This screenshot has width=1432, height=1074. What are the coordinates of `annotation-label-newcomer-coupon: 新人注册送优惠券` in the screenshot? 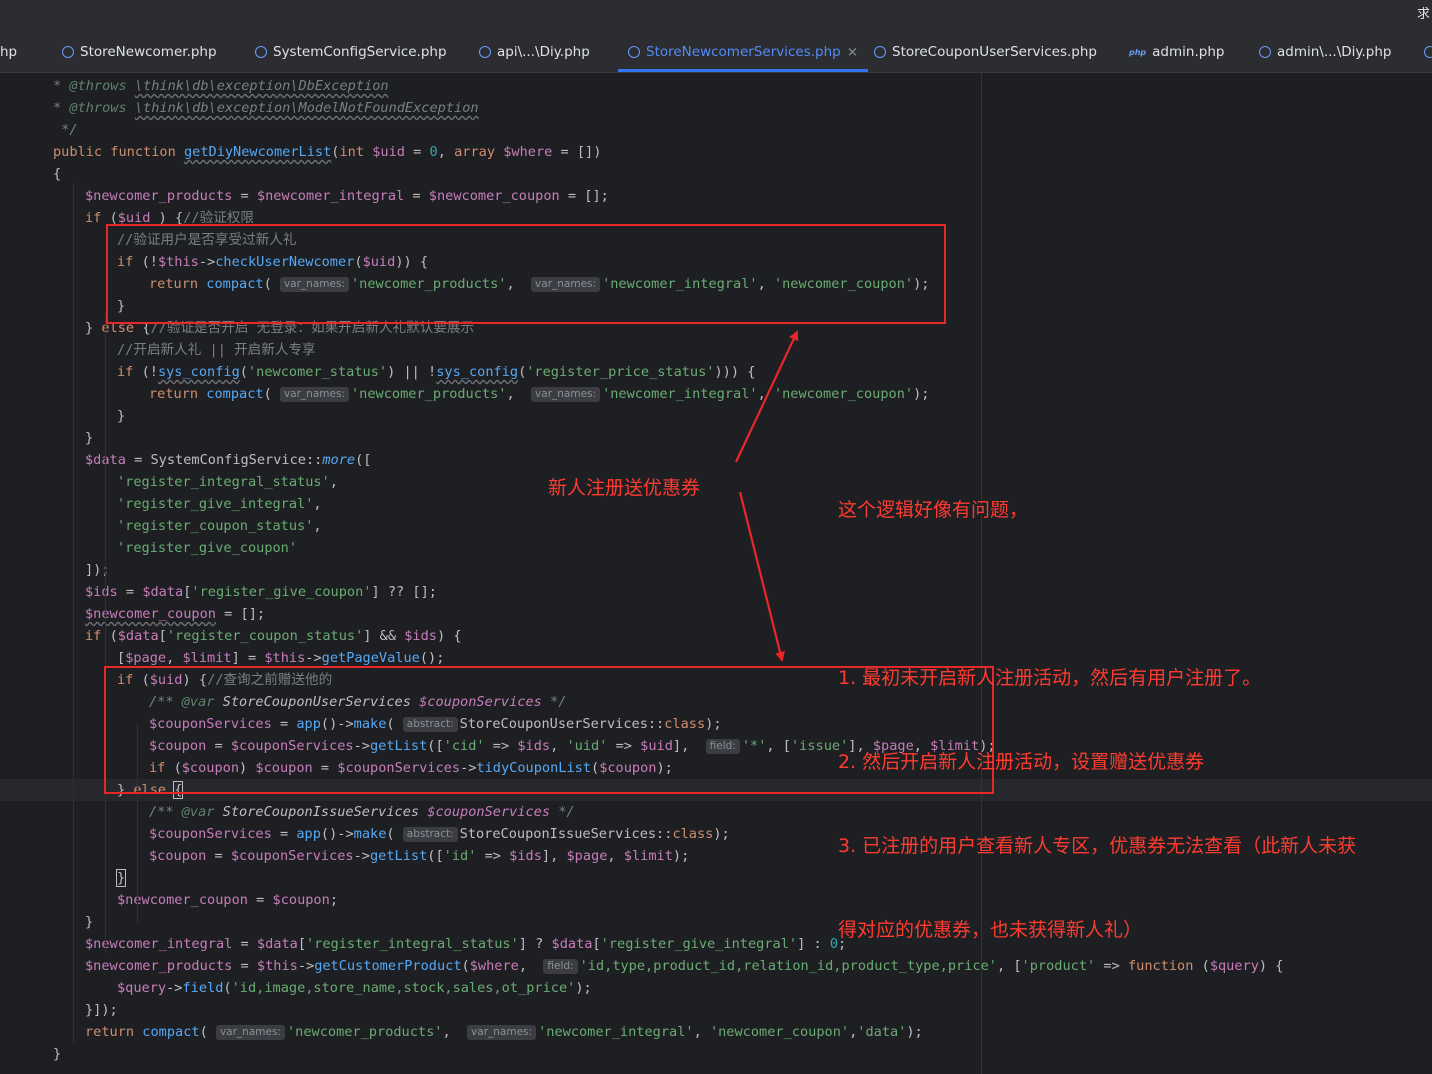 It's located at (624, 488).